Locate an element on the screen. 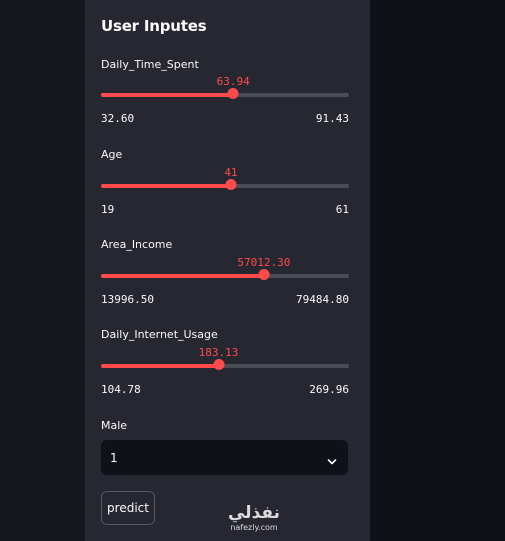 The height and width of the screenshot is (541, 505). male-label: Male is located at coordinates (114, 425).